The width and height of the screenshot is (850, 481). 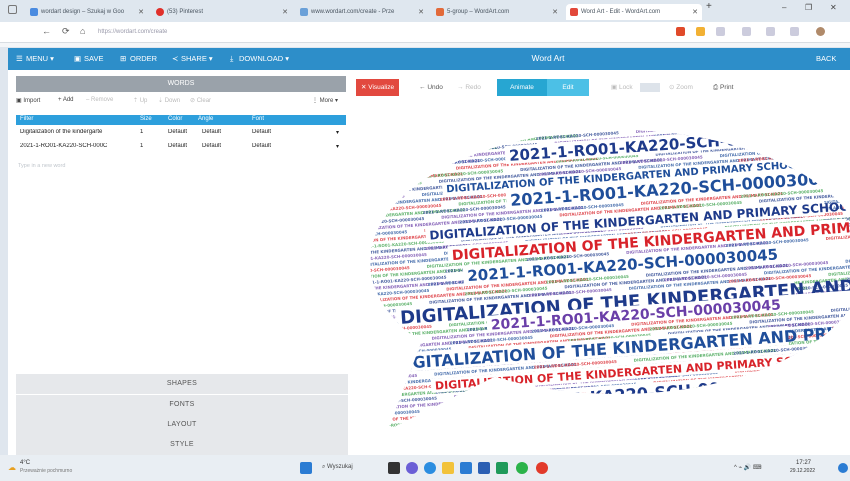 I want to click on undo-button: ← Undo, so click(x=431, y=87).